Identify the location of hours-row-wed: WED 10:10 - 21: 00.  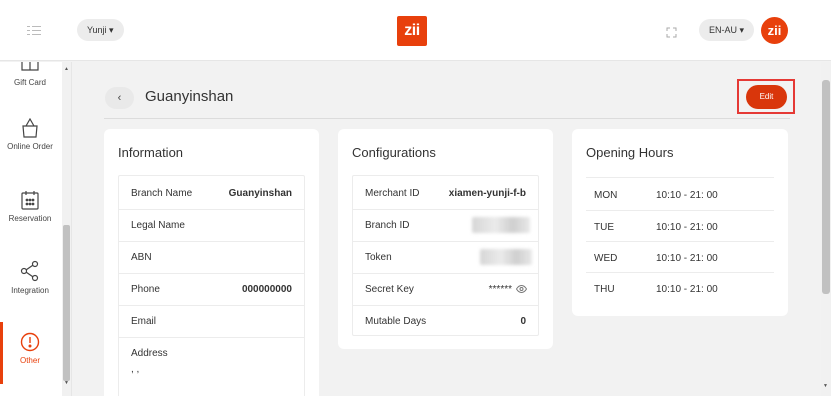
(680, 257).